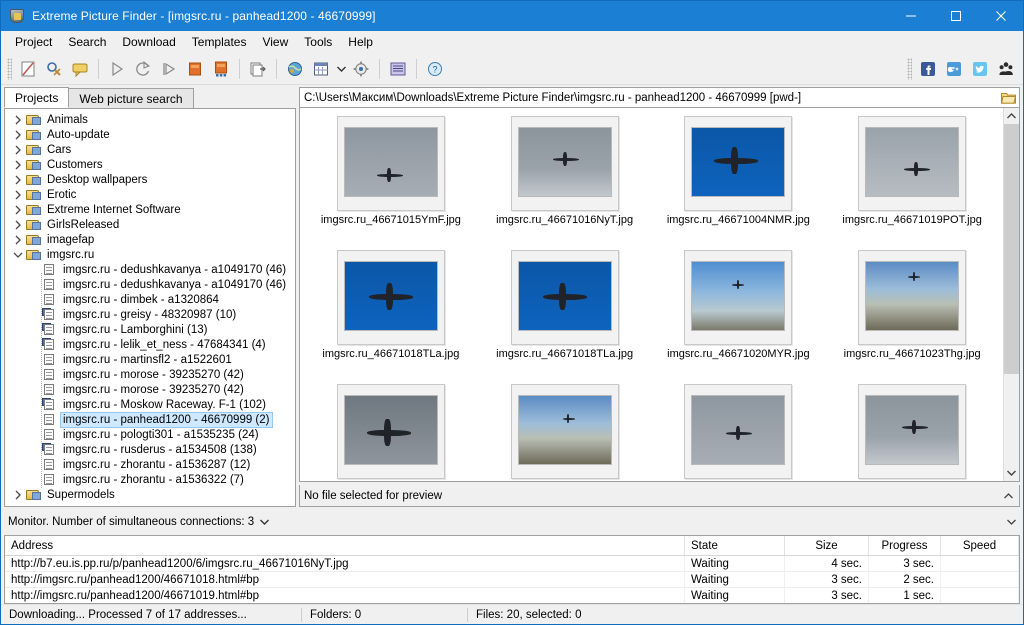 Image resolution: width=1024 pixels, height=625 pixels. I want to click on toolbar-grip, so click(9, 68).